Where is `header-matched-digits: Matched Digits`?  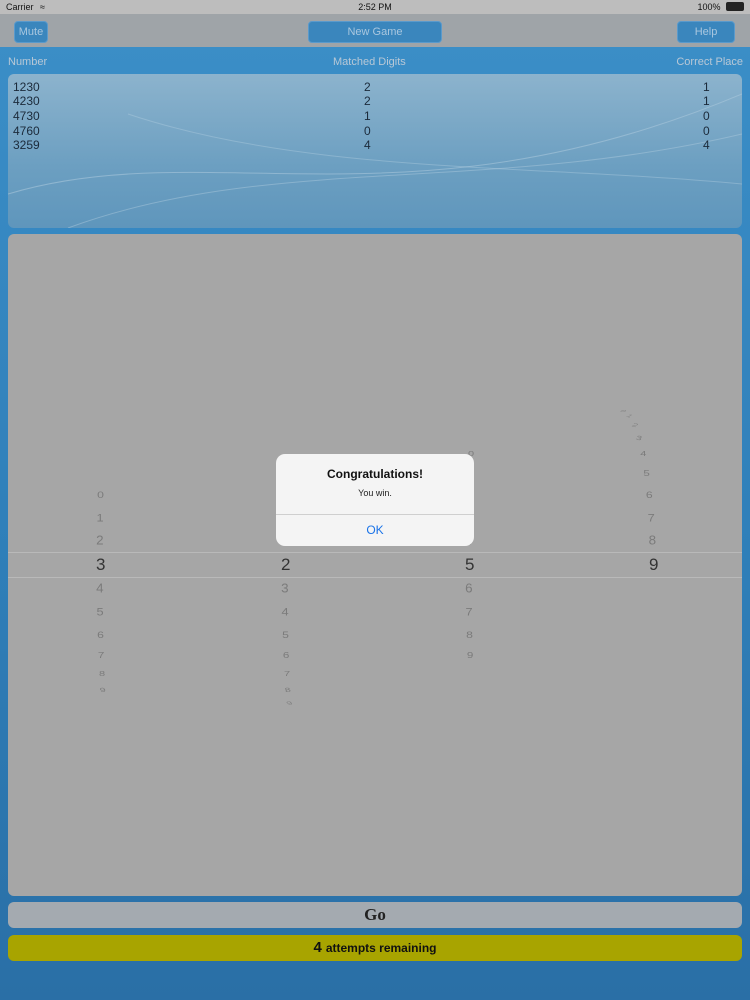
header-matched-digits: Matched Digits is located at coordinates (369, 62).